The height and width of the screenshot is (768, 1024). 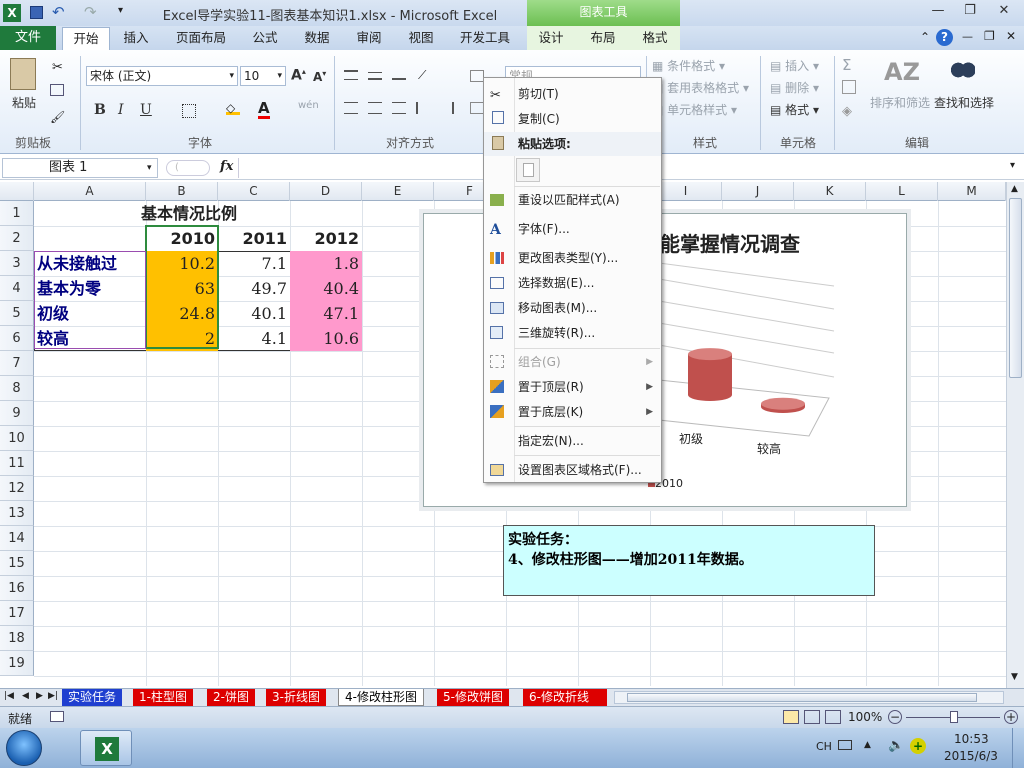 I want to click on sort-filter-button: 排序和筛选, so click(x=900, y=102).